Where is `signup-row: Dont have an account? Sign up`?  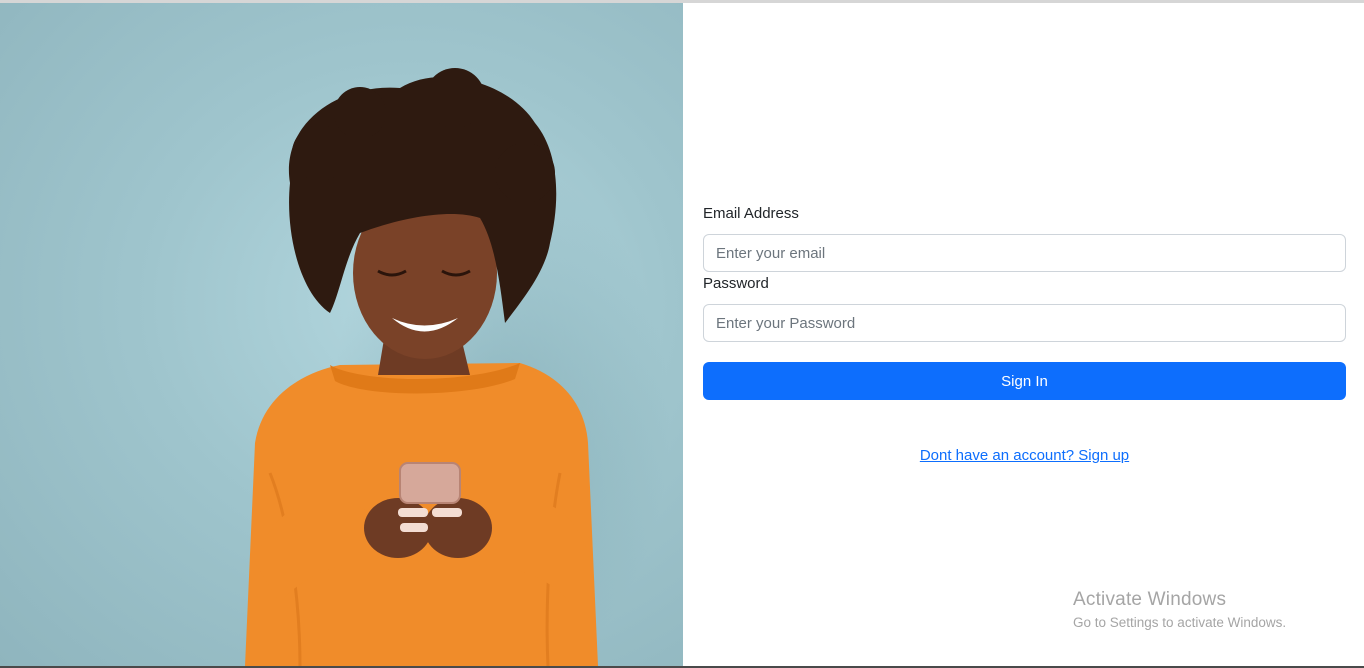 signup-row: Dont have an account? Sign up is located at coordinates (1023, 455).